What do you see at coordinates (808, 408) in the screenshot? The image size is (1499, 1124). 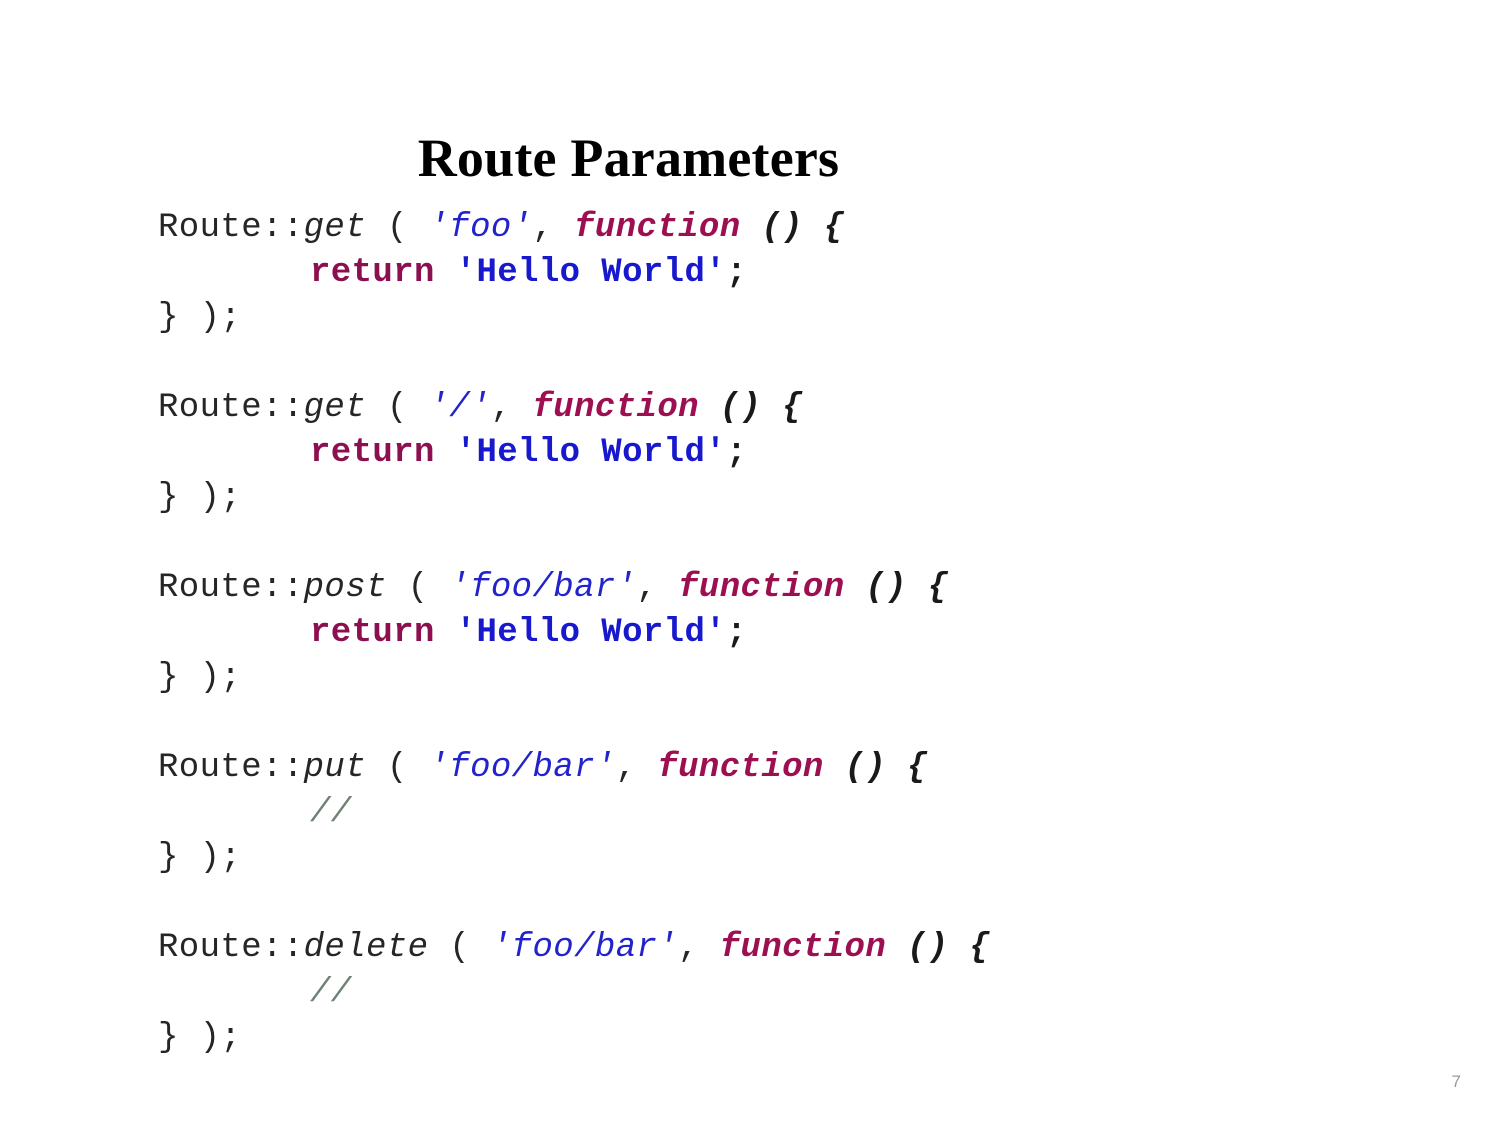 I see `code-line: Route::get ( '/', function () {` at bounding box center [808, 408].